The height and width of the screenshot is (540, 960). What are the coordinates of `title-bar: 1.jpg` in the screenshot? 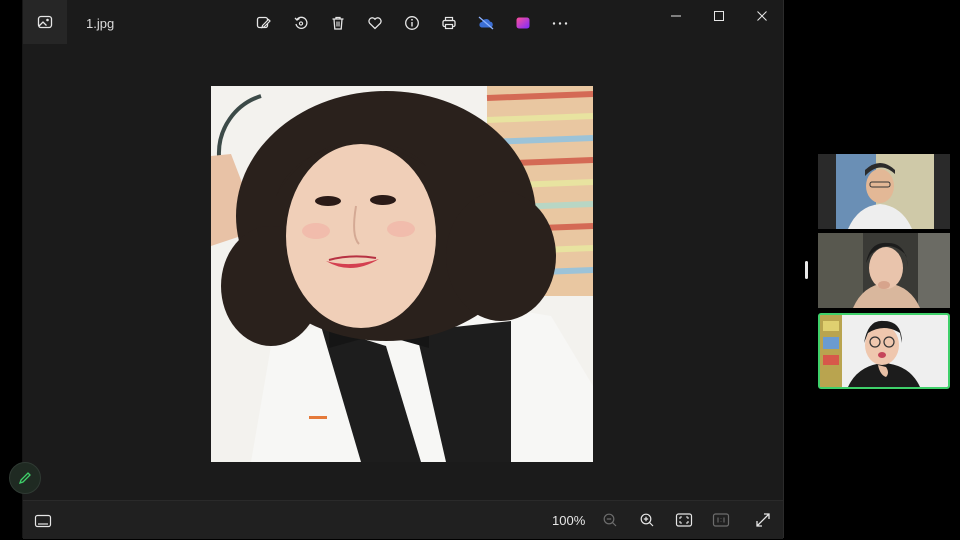 It's located at (403, 23).